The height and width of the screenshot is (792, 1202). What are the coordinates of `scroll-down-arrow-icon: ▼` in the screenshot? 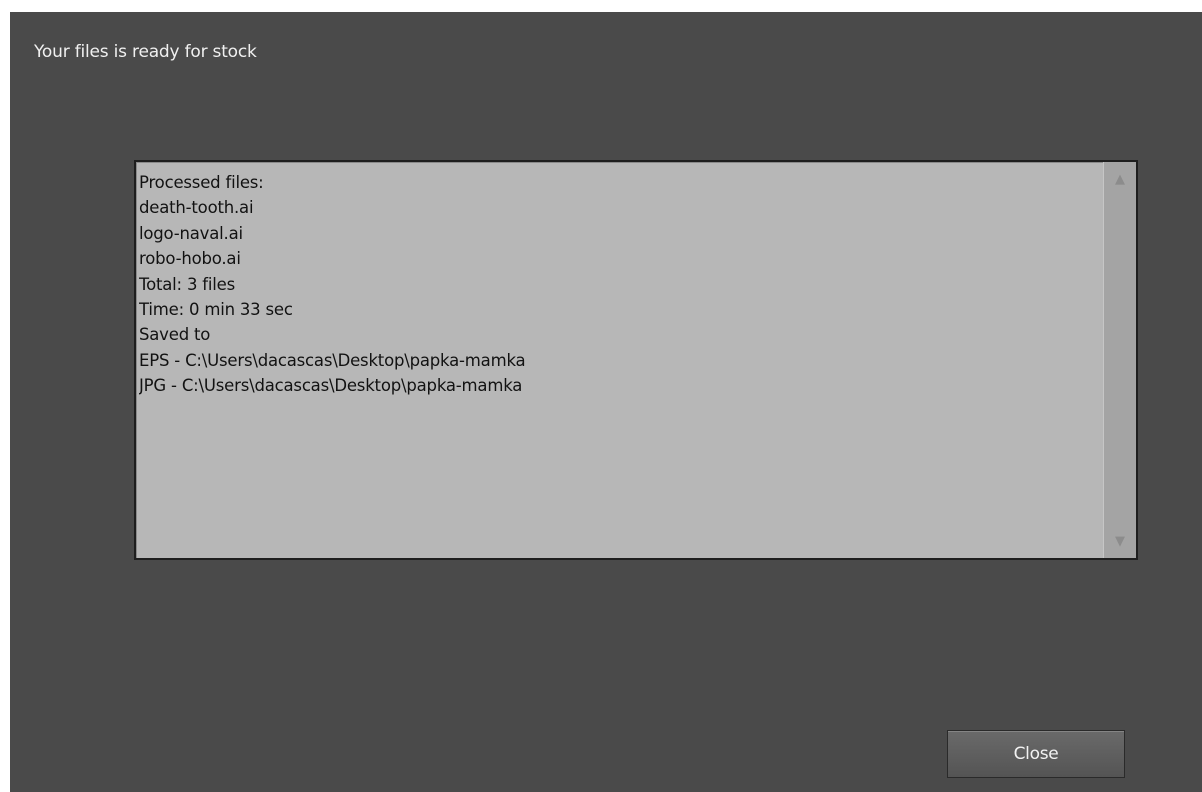 It's located at (1120, 541).